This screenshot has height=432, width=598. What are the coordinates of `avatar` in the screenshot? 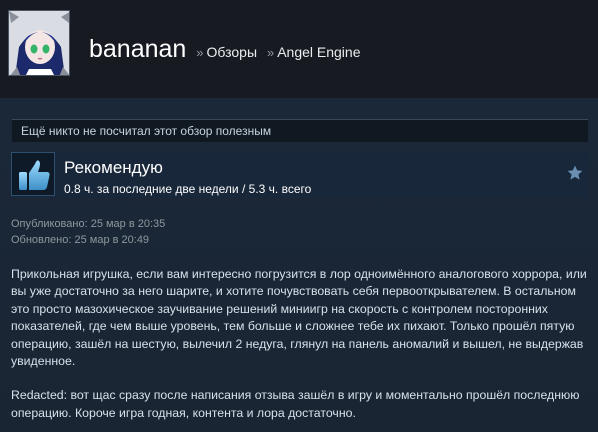 It's located at (39, 43).